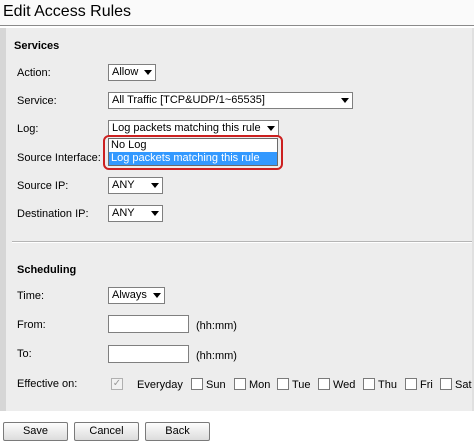 The image size is (474, 444). I want to click on action-select: Allow, so click(132, 72).